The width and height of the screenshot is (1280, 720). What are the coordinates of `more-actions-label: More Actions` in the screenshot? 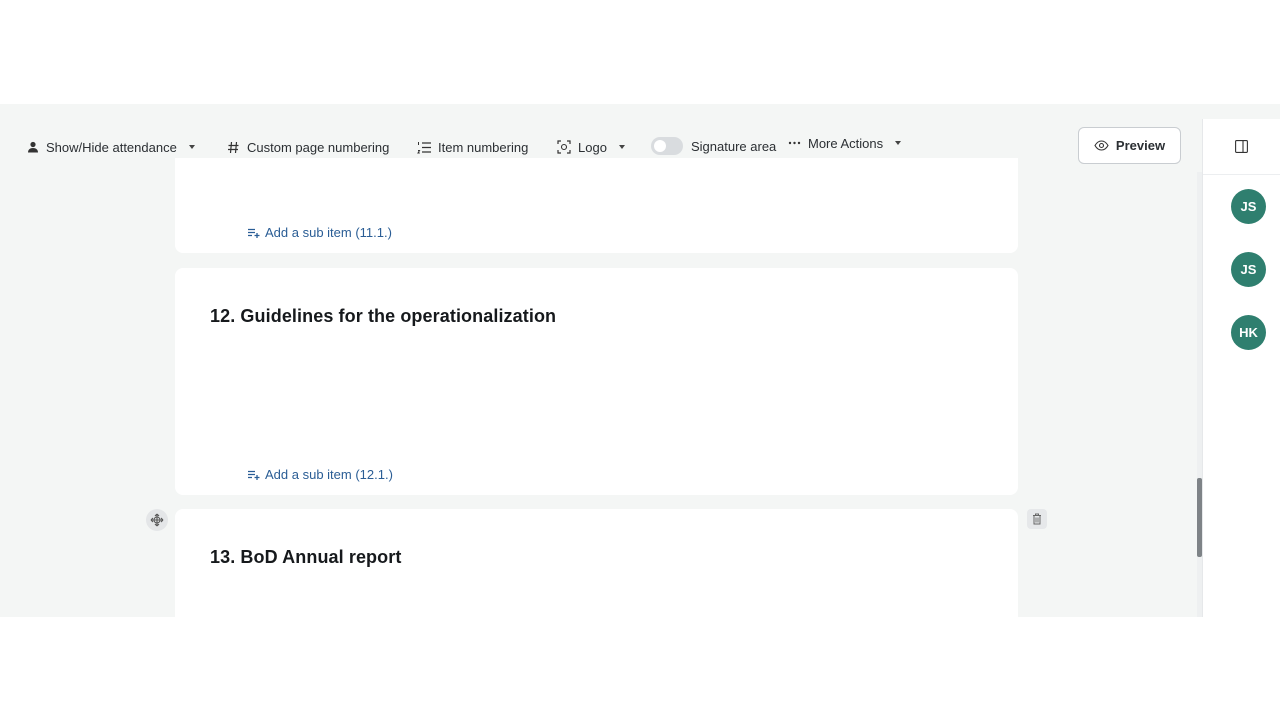 It's located at (846, 143).